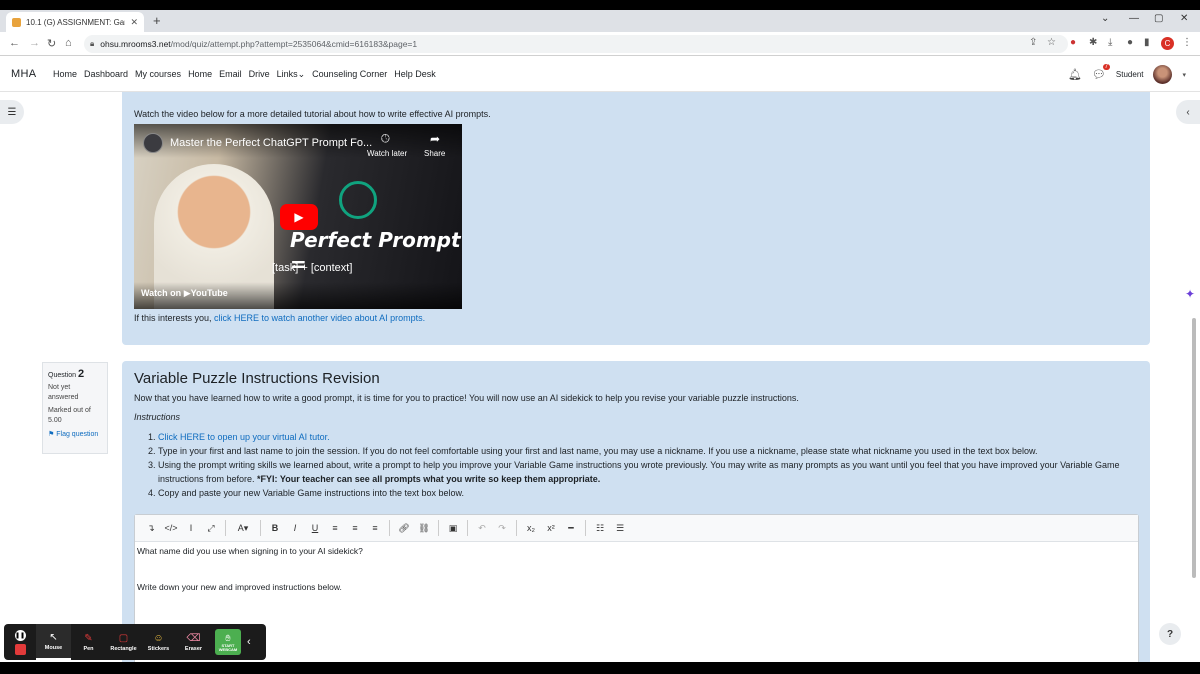 Image resolution: width=1200 pixels, height=674 pixels. What do you see at coordinates (211, 528) in the screenshot?
I see `fullscreen-icon: ⤢` at bounding box center [211, 528].